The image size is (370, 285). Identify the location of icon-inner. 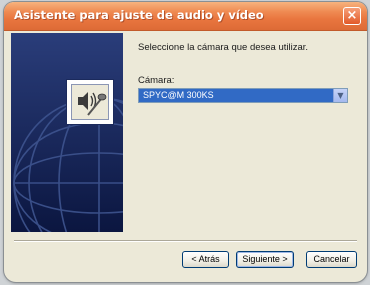
(90, 102).